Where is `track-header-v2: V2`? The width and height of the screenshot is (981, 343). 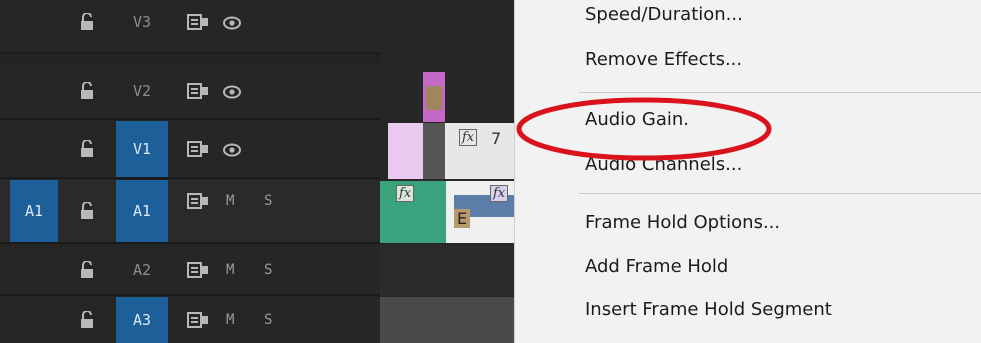 track-header-v2: V2 is located at coordinates (190, 92).